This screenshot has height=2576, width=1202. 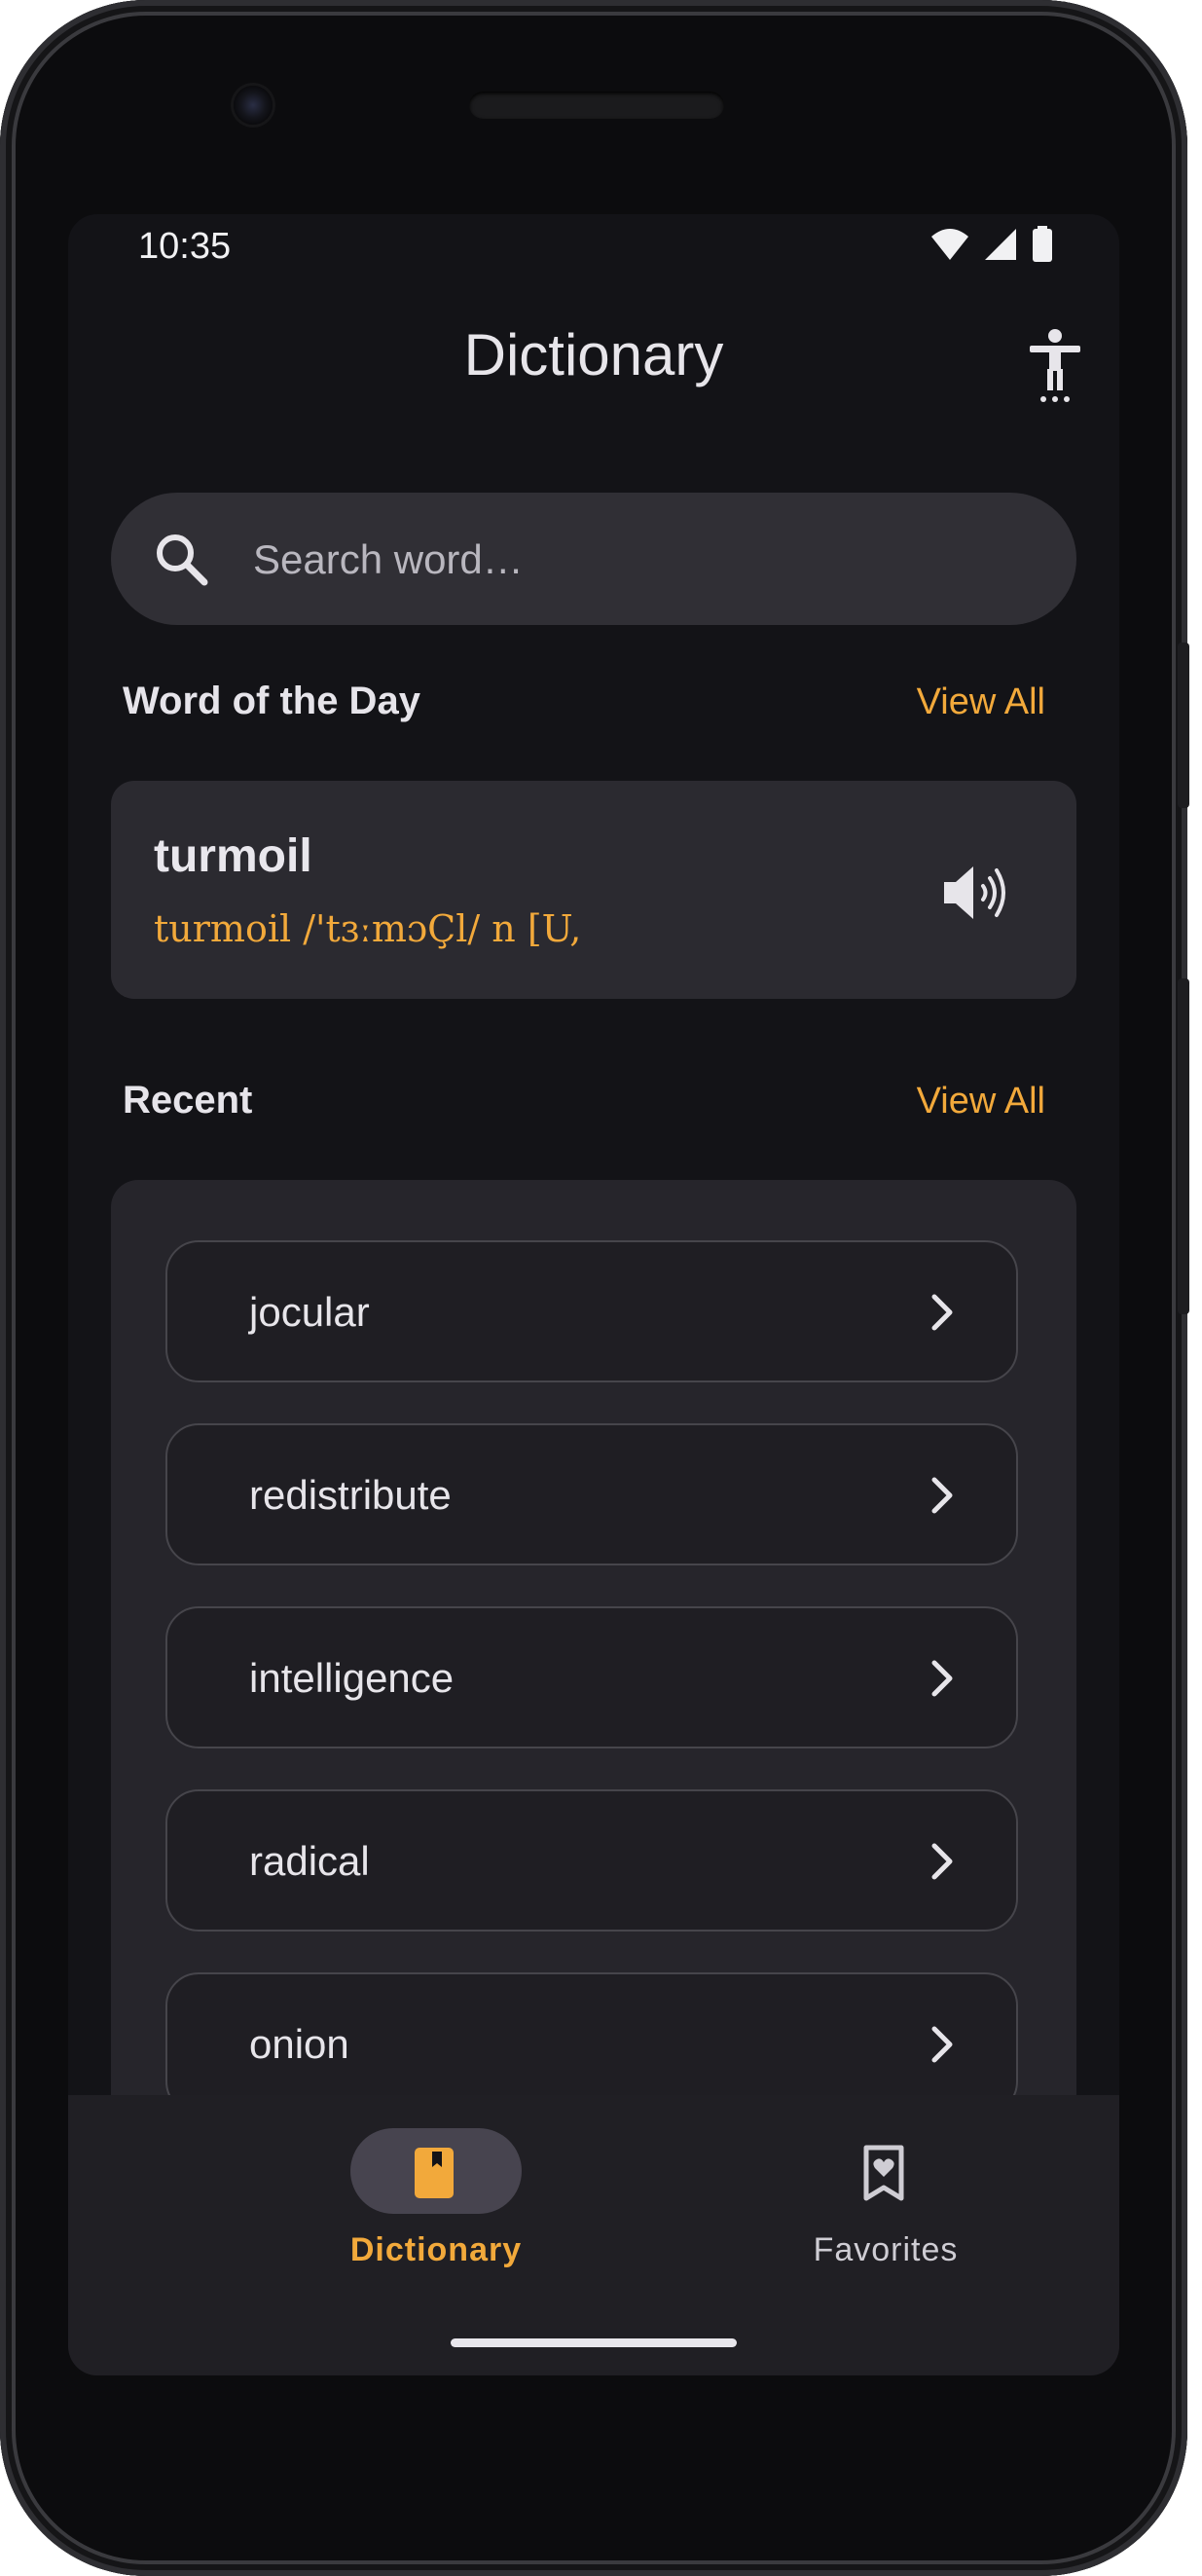 I want to click on recent-section-title: Recent, so click(x=188, y=1100).